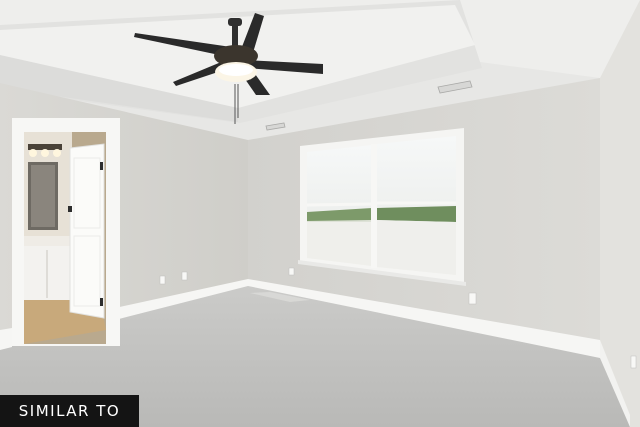 Image resolution: width=640 pixels, height=427 pixels. I want to click on window-icon, so click(382, 207).